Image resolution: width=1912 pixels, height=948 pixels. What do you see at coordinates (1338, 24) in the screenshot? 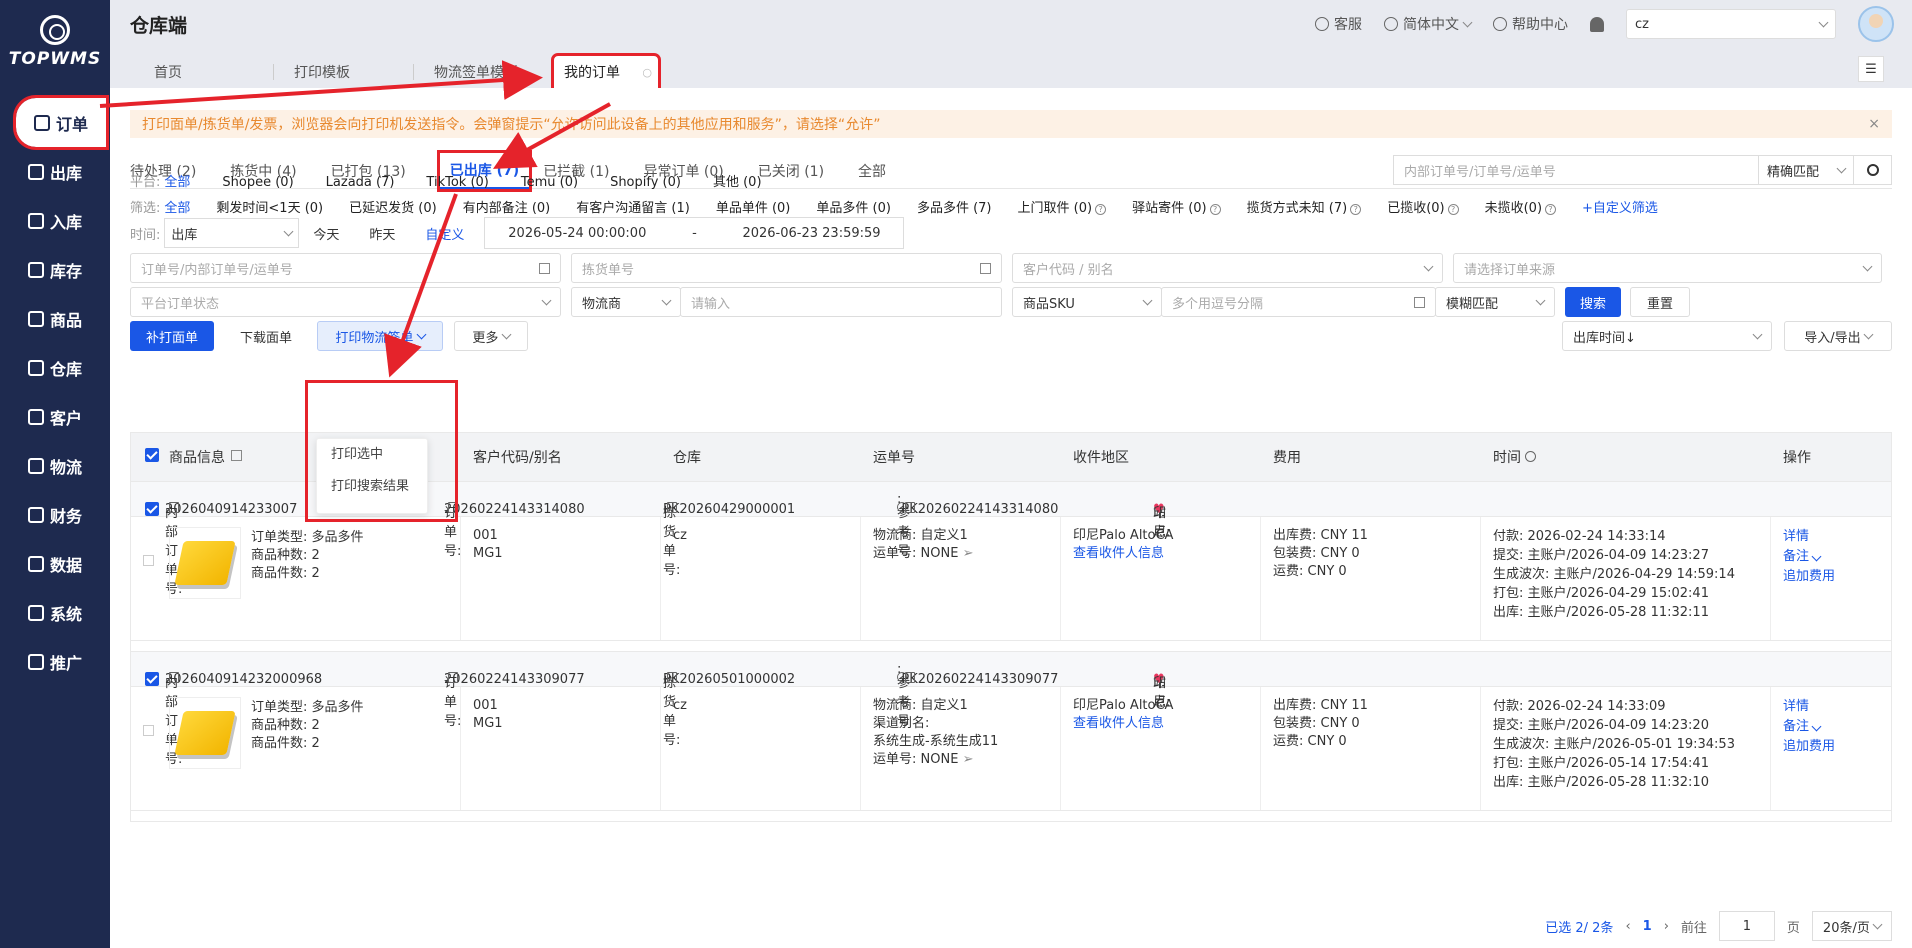
I see `support-link: 客服` at bounding box center [1338, 24].